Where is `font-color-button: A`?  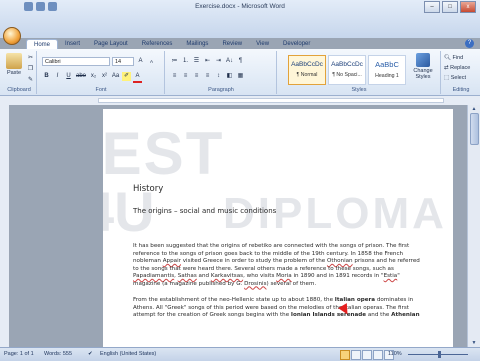
font-color-button: A is located at coordinates (137, 77).